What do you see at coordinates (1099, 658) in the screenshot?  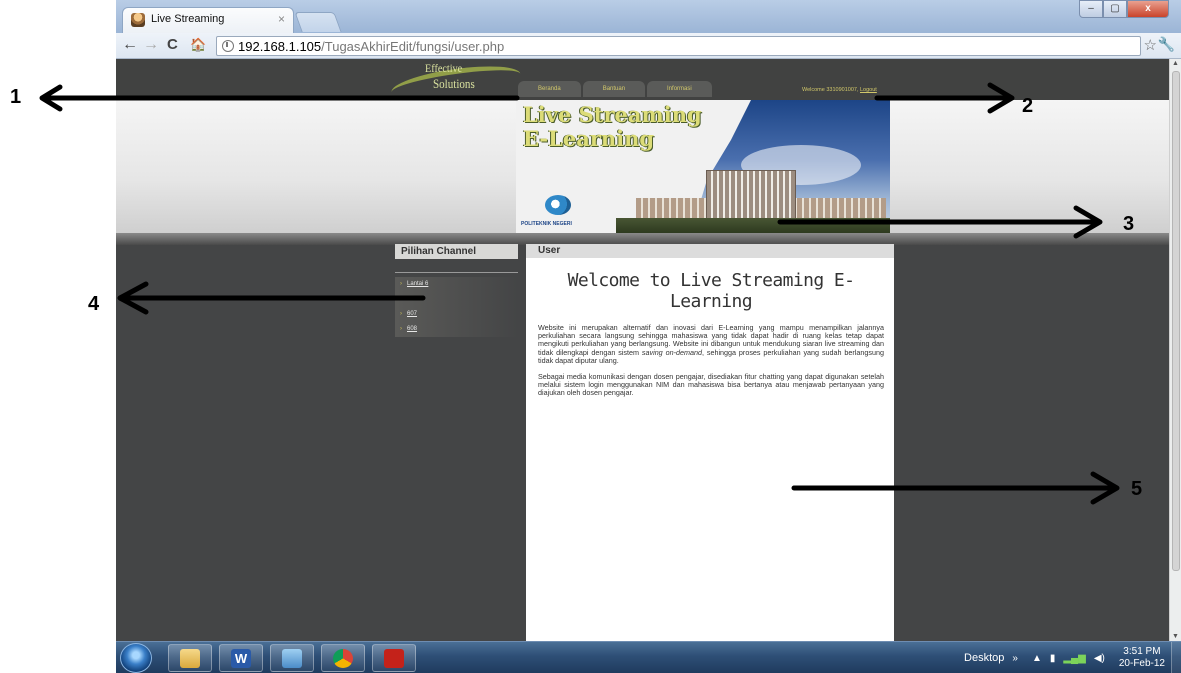 I see `tray-volume-icon: ◀)` at bounding box center [1099, 658].